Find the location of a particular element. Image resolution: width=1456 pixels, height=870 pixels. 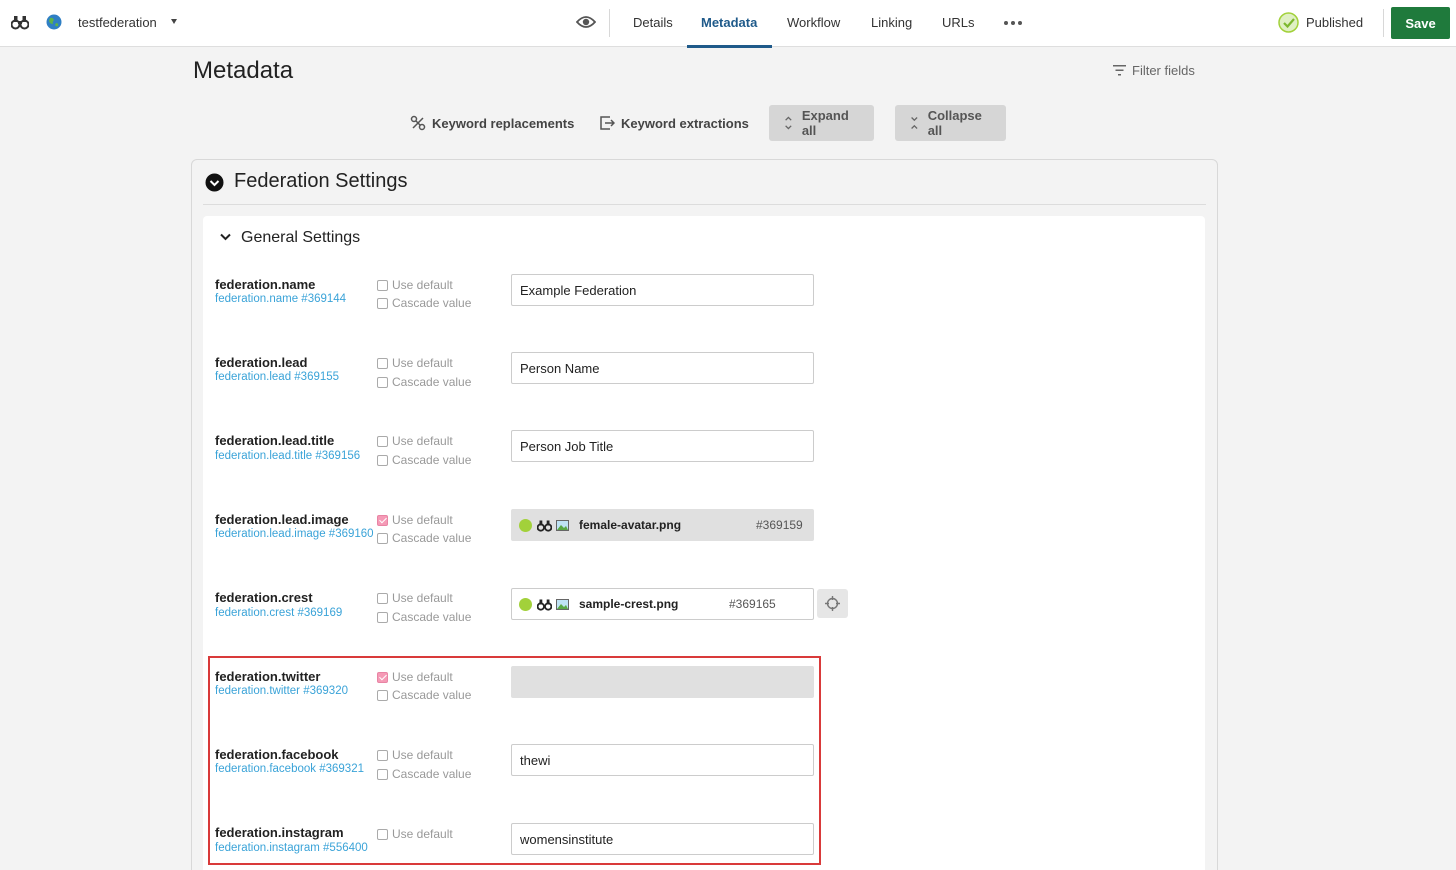

tab-details: Details is located at coordinates (653, 22).